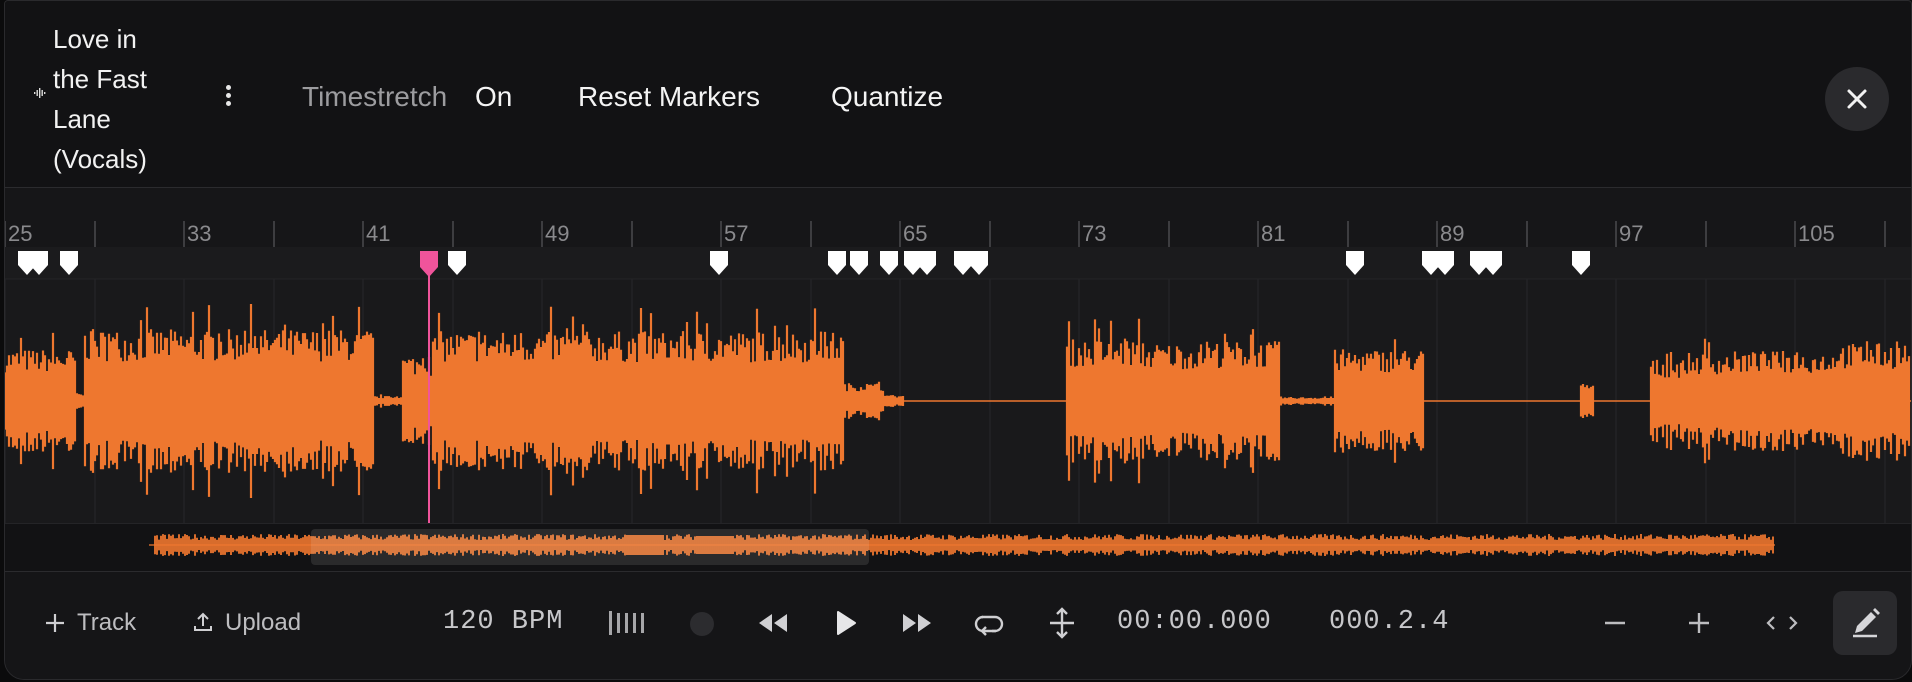 The width and height of the screenshot is (1912, 682). I want to click on loop-icon, so click(989, 623).